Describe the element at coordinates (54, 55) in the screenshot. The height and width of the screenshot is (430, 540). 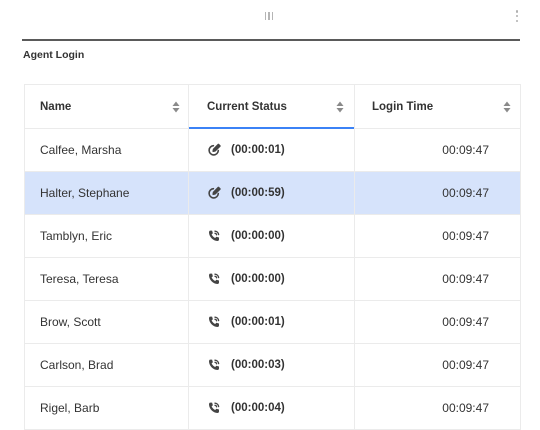
I see `widget-title: Agent Login` at that location.